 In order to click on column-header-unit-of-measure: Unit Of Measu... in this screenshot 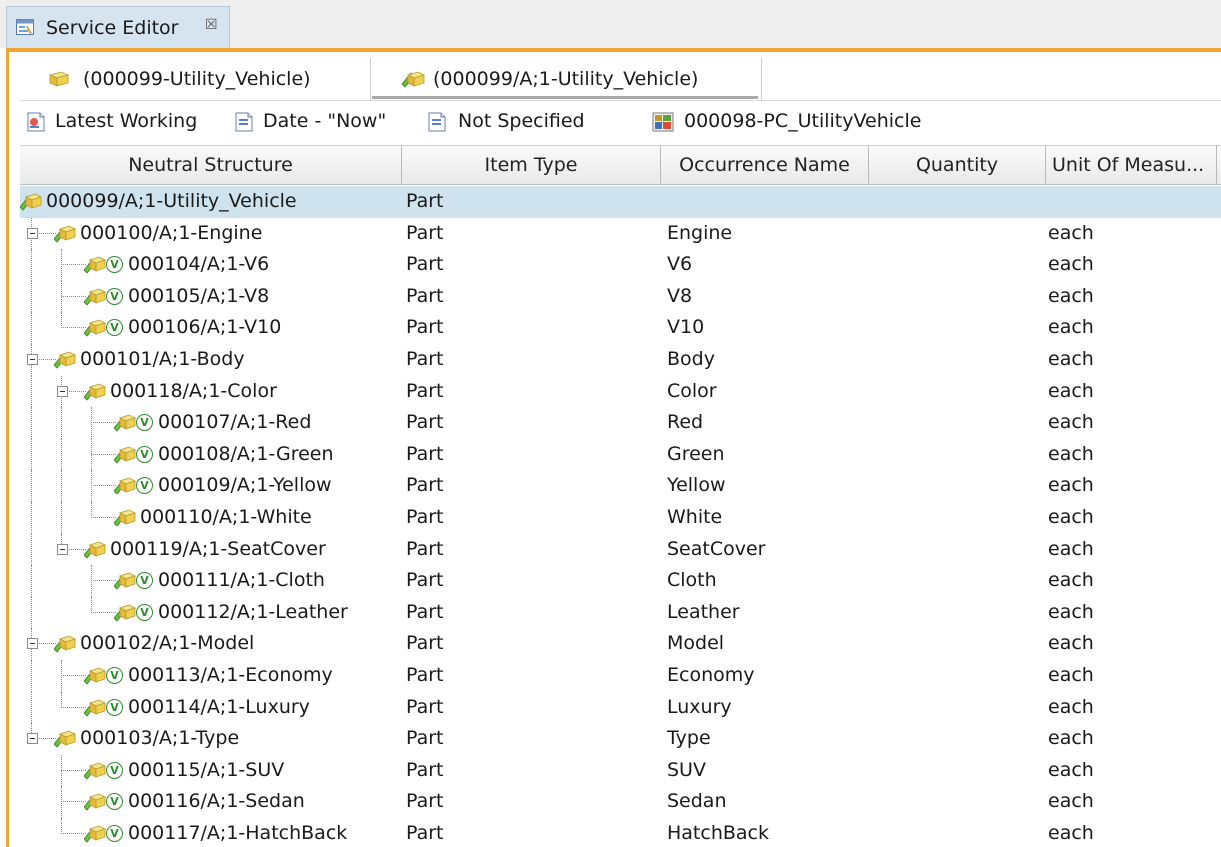, I will do `click(1131, 165)`.